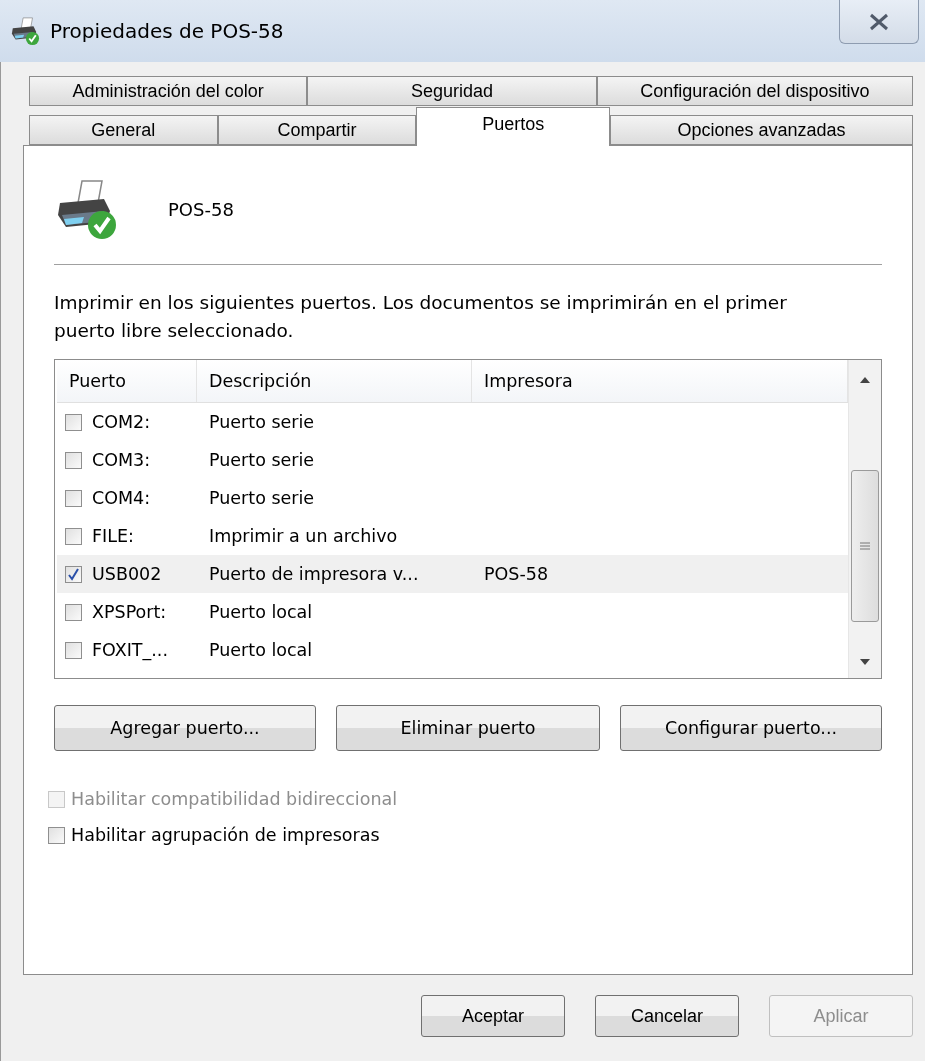 The width and height of the screenshot is (925, 1061). What do you see at coordinates (452, 498) in the screenshot?
I see `port-row: COM4: Puerto serie` at bounding box center [452, 498].